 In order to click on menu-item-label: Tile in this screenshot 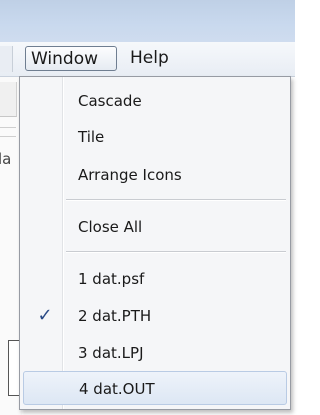, I will do `click(91, 137)`.